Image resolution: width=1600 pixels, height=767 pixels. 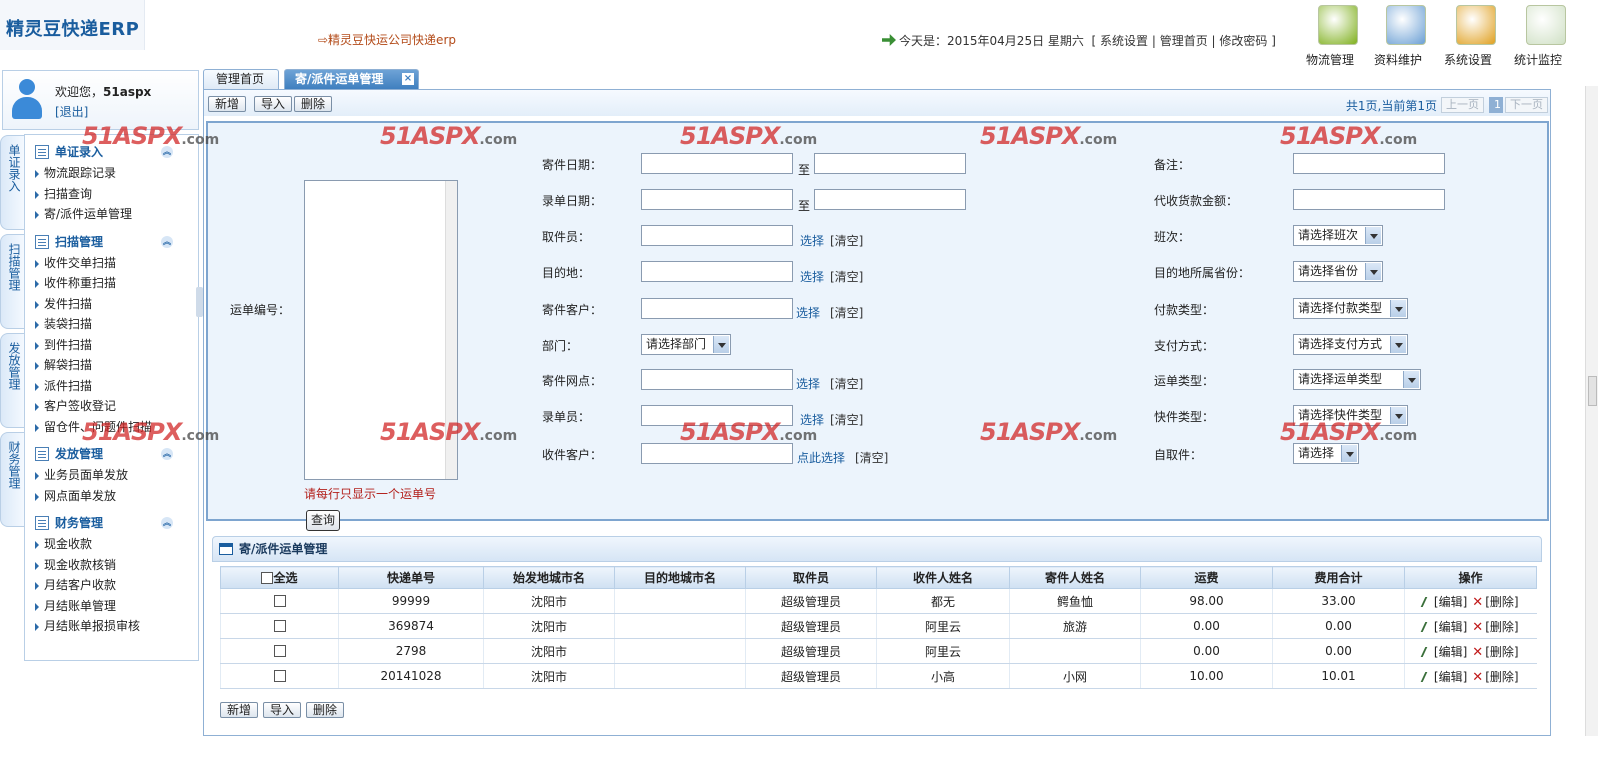 What do you see at coordinates (686, 344) in the screenshot?
I see `department-select: 请选择部门` at bounding box center [686, 344].